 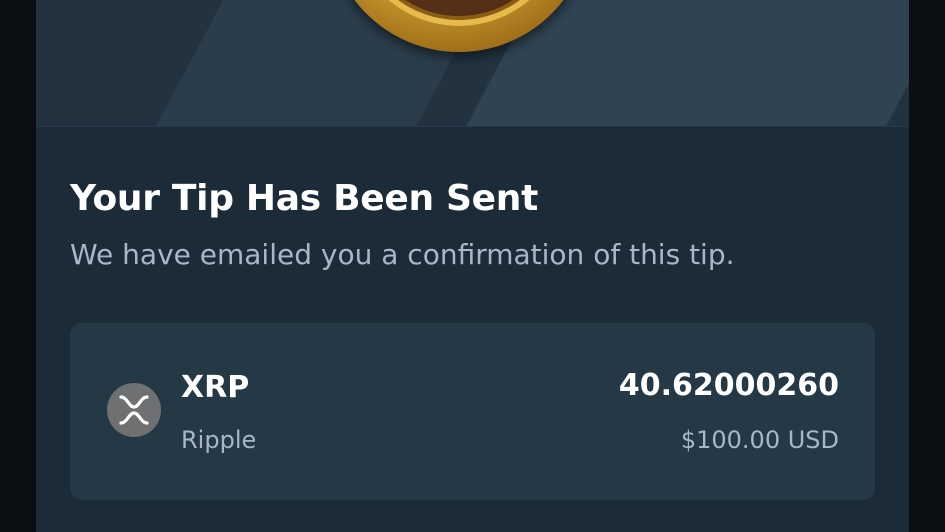 What do you see at coordinates (472, 126) in the screenshot?
I see `divider` at bounding box center [472, 126].